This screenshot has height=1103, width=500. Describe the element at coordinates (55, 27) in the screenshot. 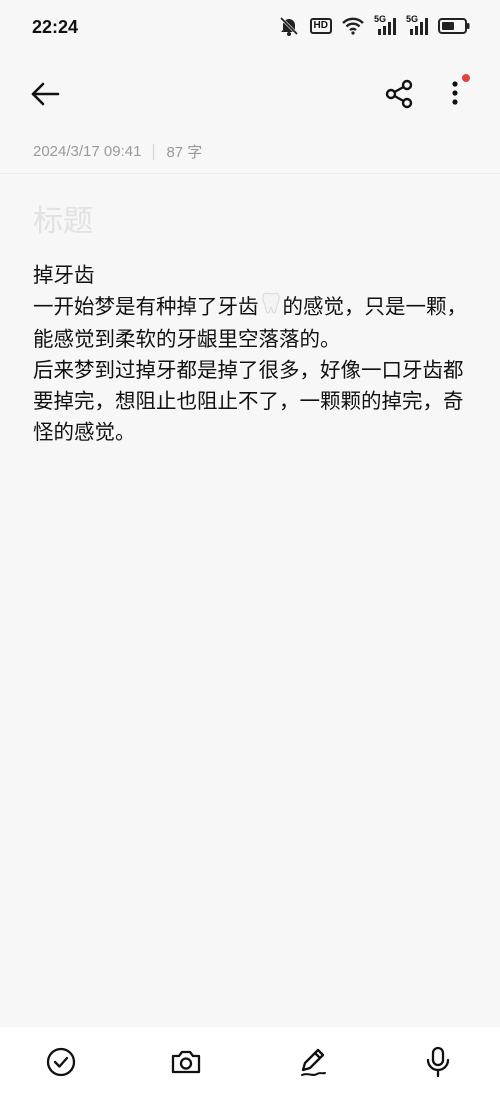

I see `status-time: 22:24` at that location.